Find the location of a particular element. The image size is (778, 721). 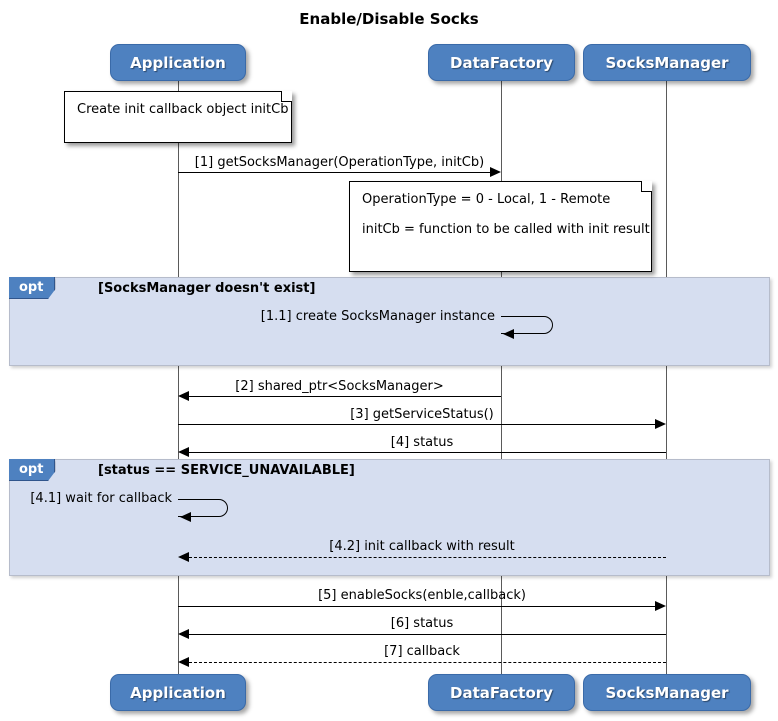

fragment-operator-badge-2: opt is located at coordinates (32, 470).